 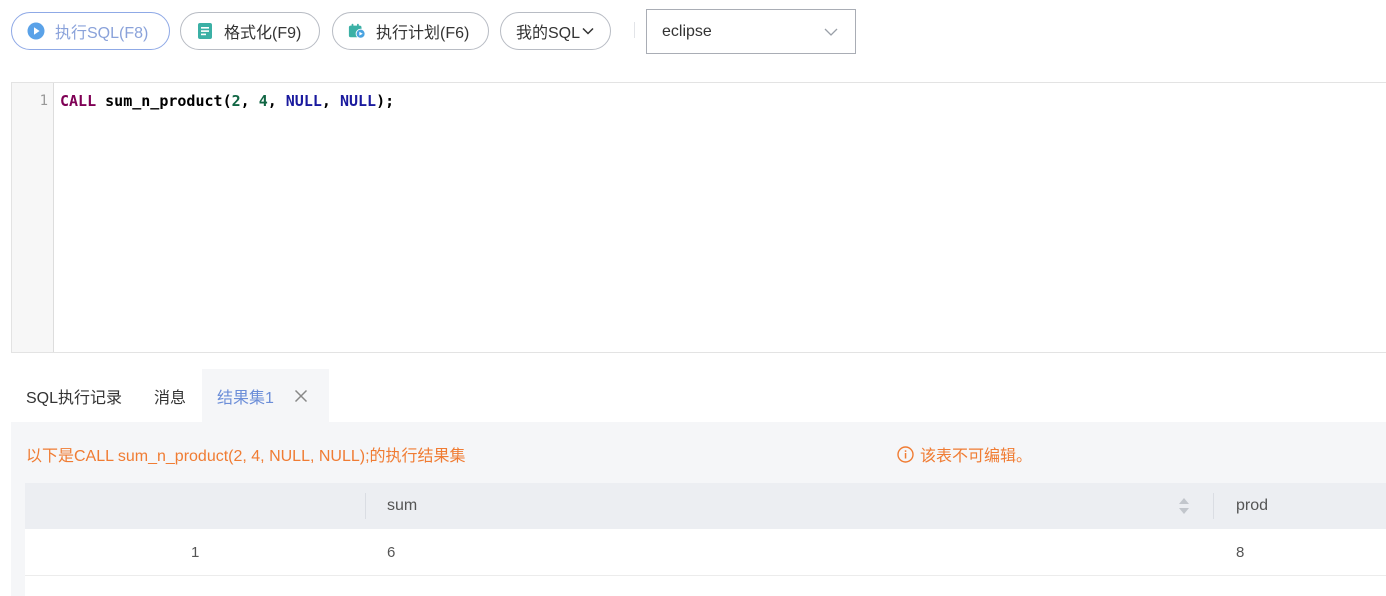 I want to click on tab-messages: 消息, so click(x=170, y=395).